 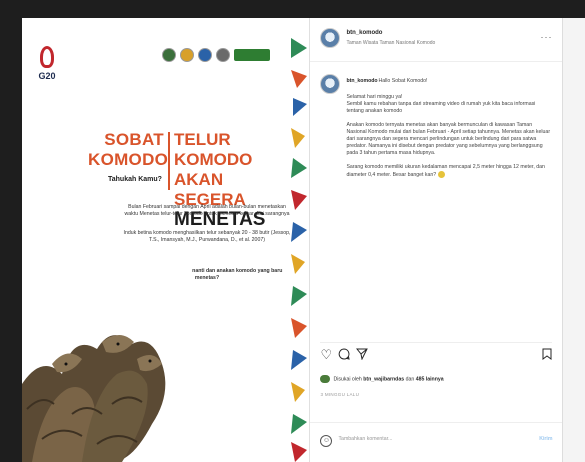 I want to click on caption-username: btn_komodo, so click(x=361, y=81).